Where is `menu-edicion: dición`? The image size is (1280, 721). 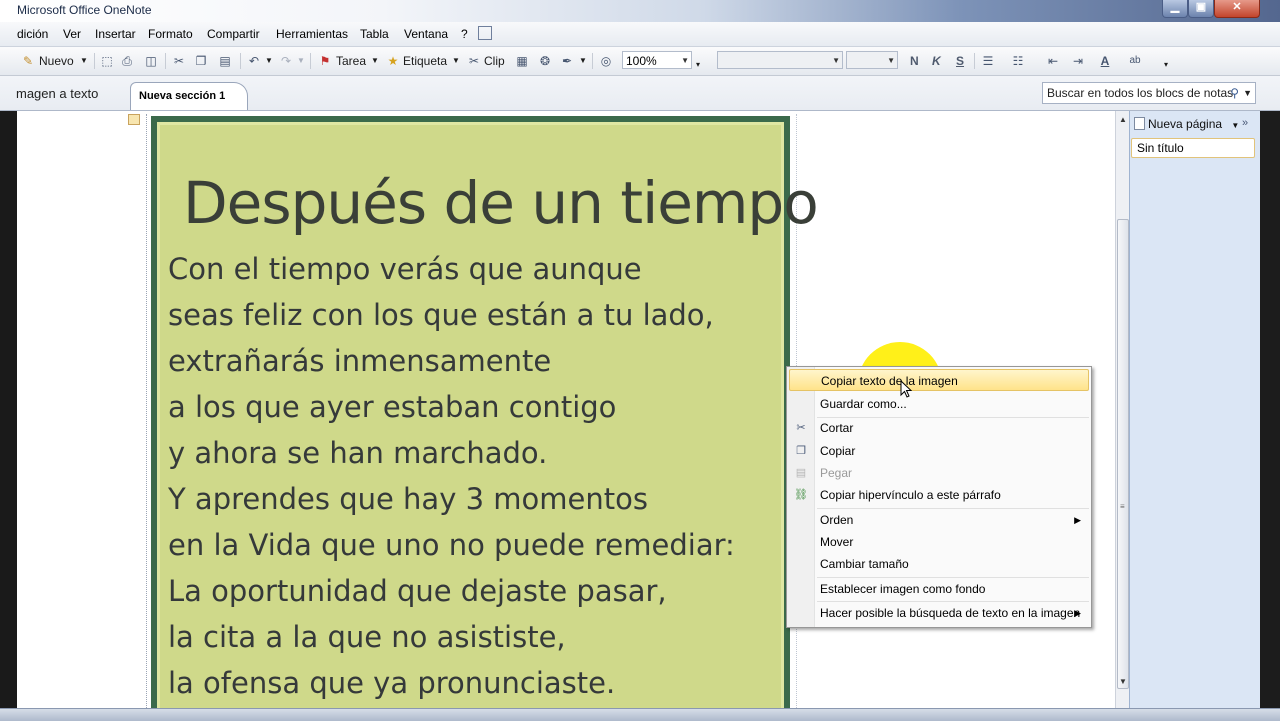
menu-edicion: dición is located at coordinates (32, 34).